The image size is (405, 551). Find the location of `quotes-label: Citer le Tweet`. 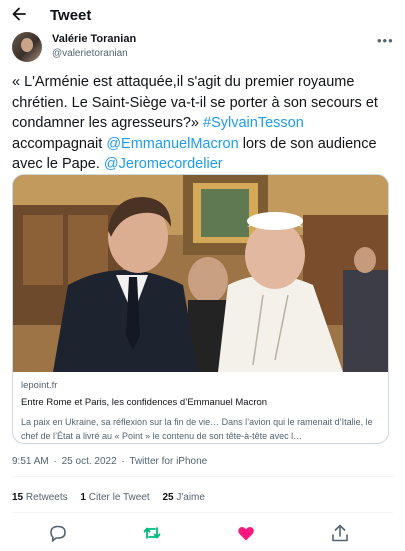

quotes-label: Citer le Tweet is located at coordinates (119, 497).